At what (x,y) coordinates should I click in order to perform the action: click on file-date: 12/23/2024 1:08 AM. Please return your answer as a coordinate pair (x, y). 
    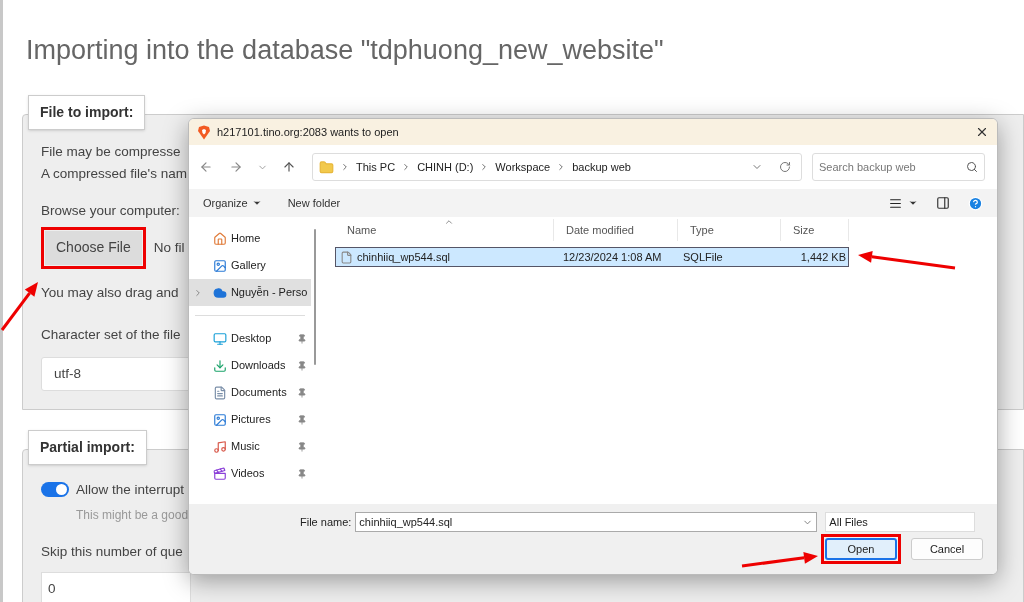
    Looking at the image, I should click on (612, 257).